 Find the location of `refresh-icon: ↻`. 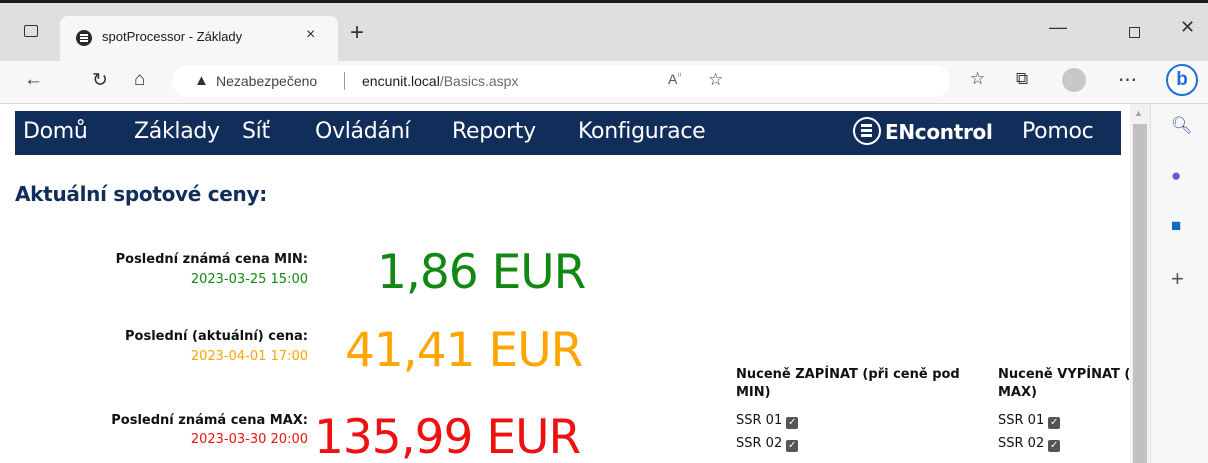

refresh-icon: ↻ is located at coordinates (100, 80).